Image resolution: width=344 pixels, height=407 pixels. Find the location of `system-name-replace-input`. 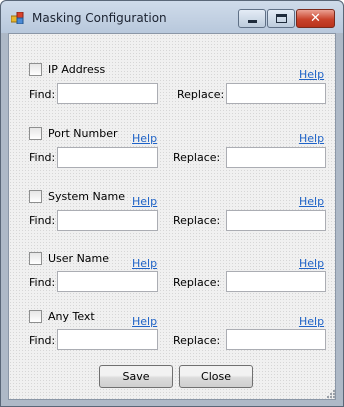

system-name-replace-input is located at coordinates (276, 220).